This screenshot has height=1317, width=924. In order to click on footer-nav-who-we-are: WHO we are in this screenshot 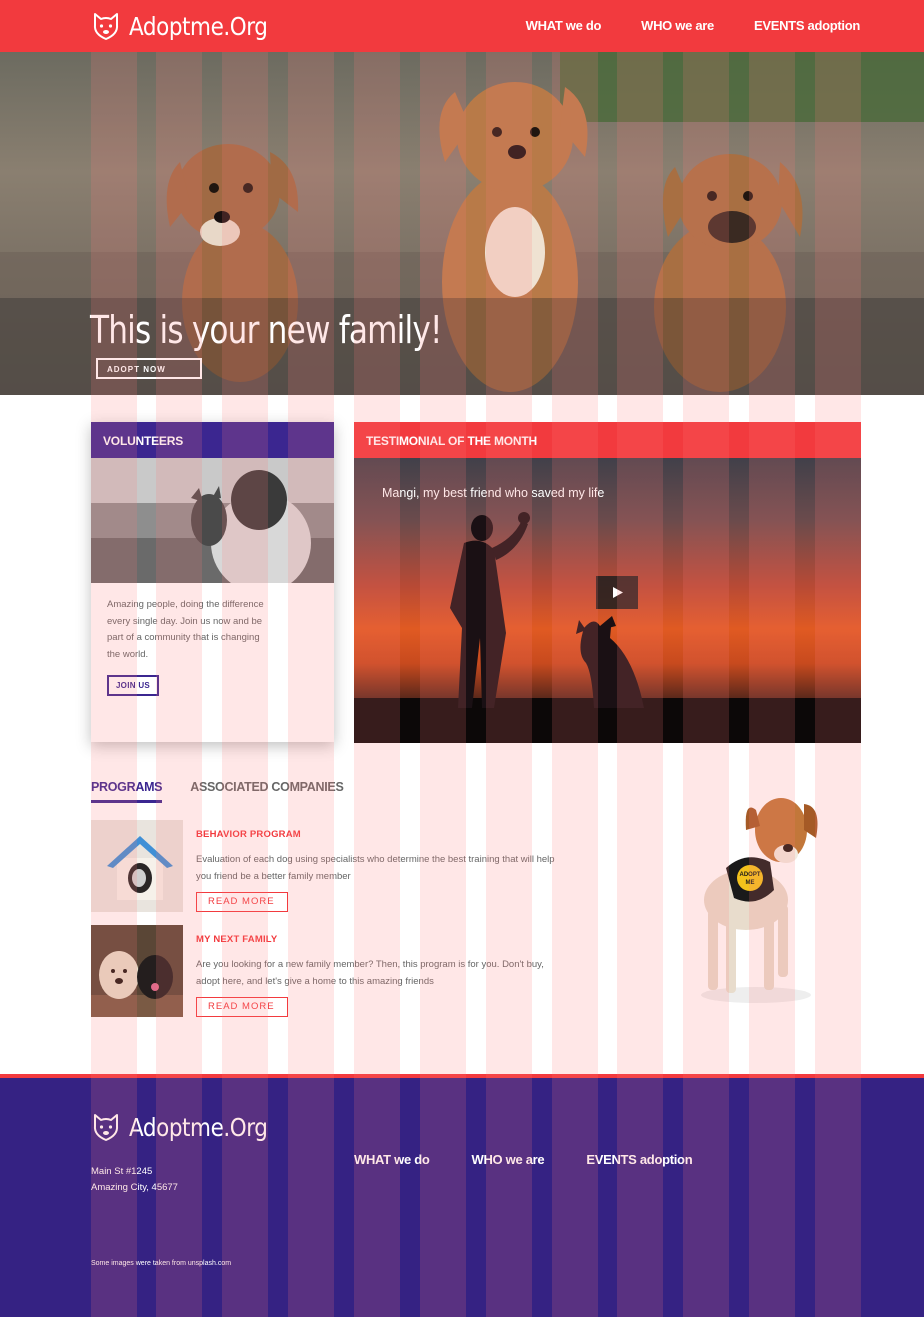, I will do `click(507, 1159)`.